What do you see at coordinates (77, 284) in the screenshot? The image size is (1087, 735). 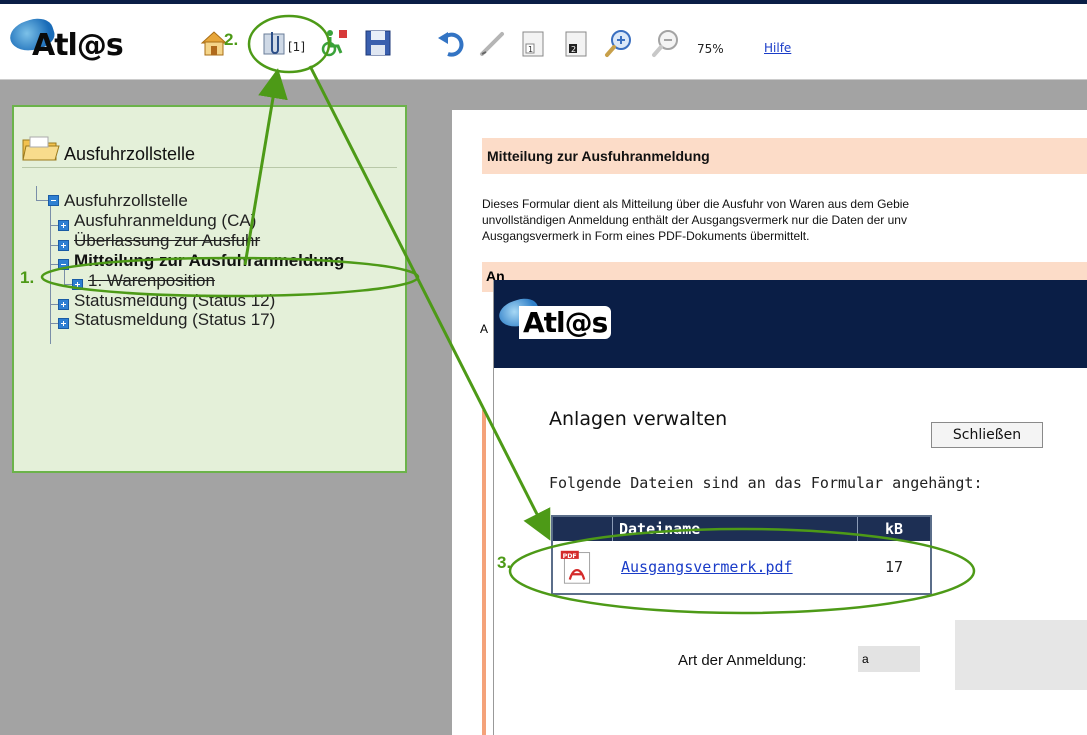 I see `expand-warenposition-icon` at bounding box center [77, 284].